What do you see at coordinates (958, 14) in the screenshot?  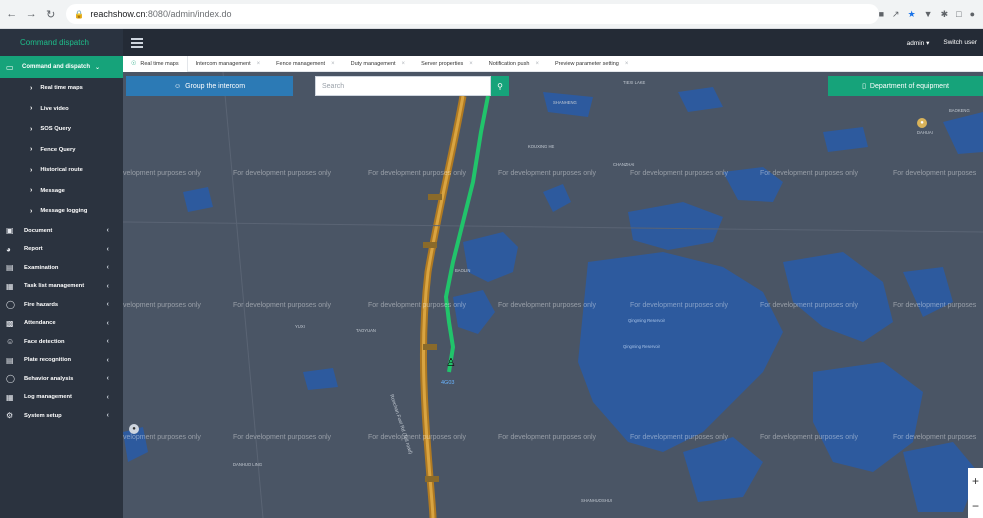 I see `window-icon: □` at bounding box center [958, 14].